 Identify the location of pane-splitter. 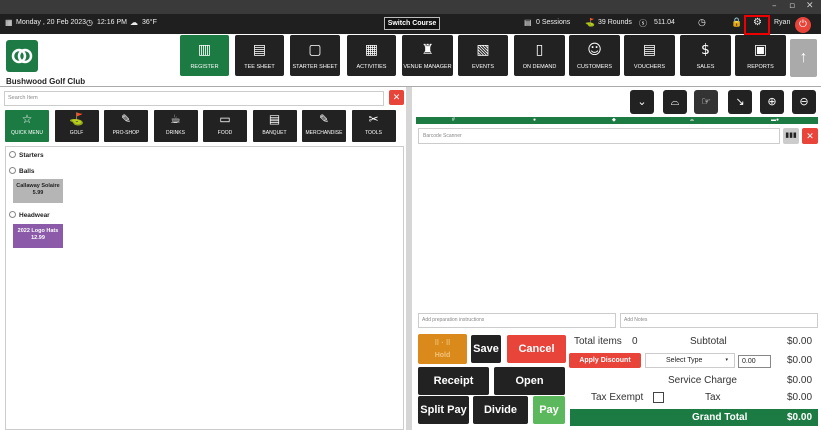
(409, 258).